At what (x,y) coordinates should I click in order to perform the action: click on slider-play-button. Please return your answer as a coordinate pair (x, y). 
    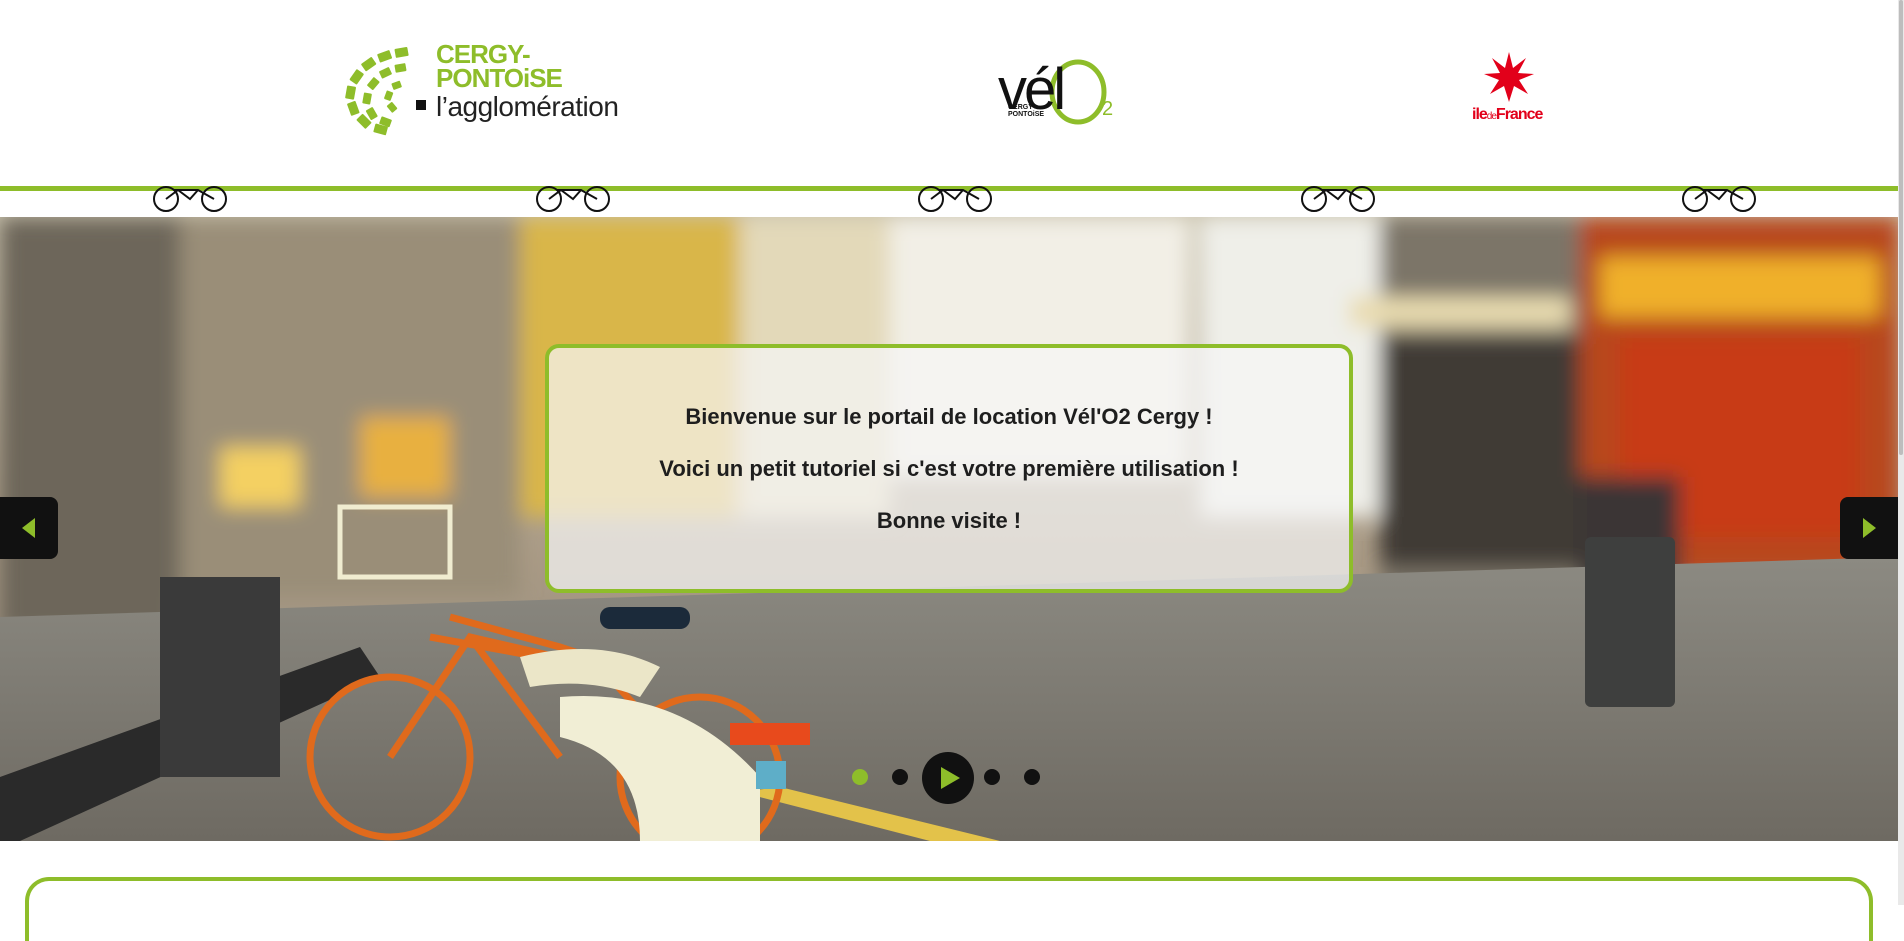
    Looking at the image, I should click on (948, 778).